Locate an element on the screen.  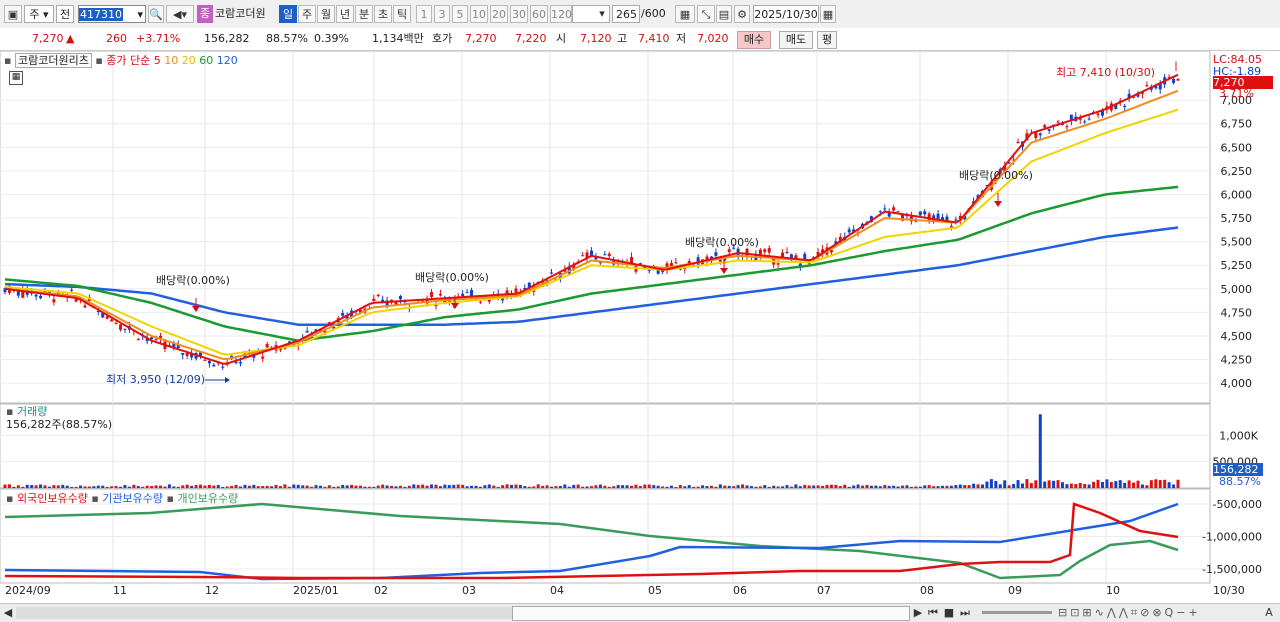
prev-button: 전 is located at coordinates (65, 14).